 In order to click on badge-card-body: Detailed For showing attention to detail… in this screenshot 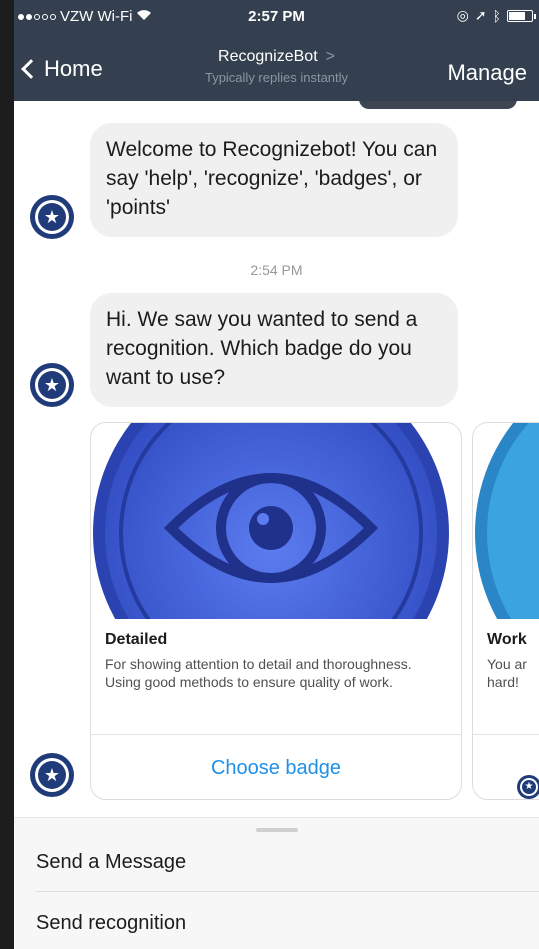, I will do `click(276, 677)`.